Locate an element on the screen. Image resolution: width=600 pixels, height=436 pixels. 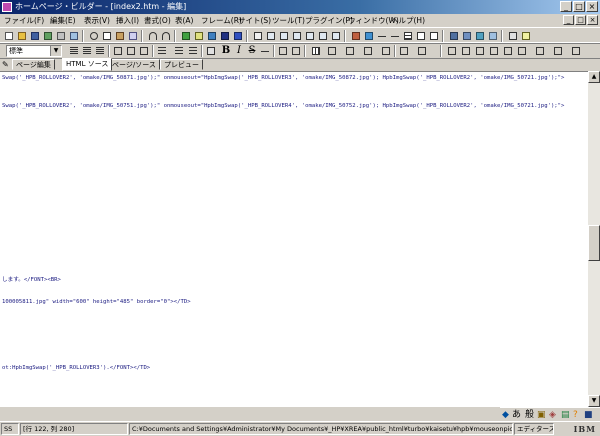
align-center-icon is located at coordinates (87, 51).